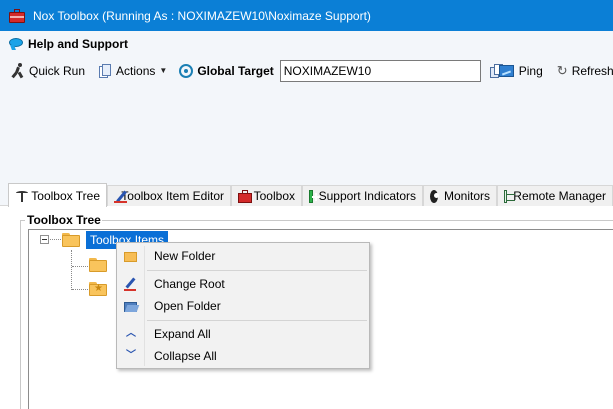 The height and width of the screenshot is (409, 613). Describe the element at coordinates (163, 70) in the screenshot. I see `dropdown-caret-icon: ▼` at that location.